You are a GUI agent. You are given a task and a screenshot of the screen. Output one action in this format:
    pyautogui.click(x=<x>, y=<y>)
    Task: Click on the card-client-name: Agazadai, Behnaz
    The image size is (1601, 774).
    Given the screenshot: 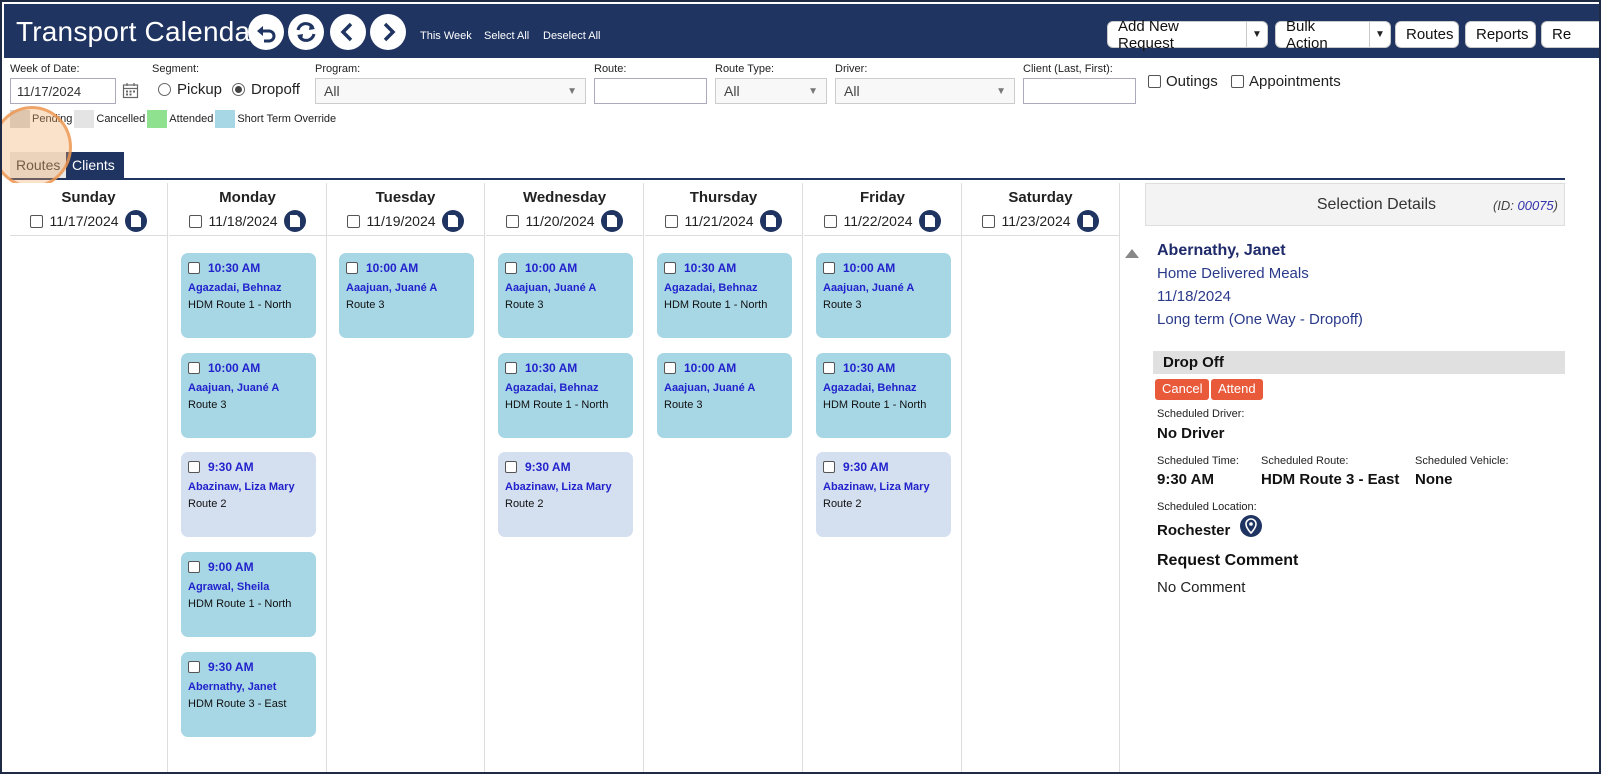 What is the action you would take?
    pyautogui.click(x=552, y=388)
    